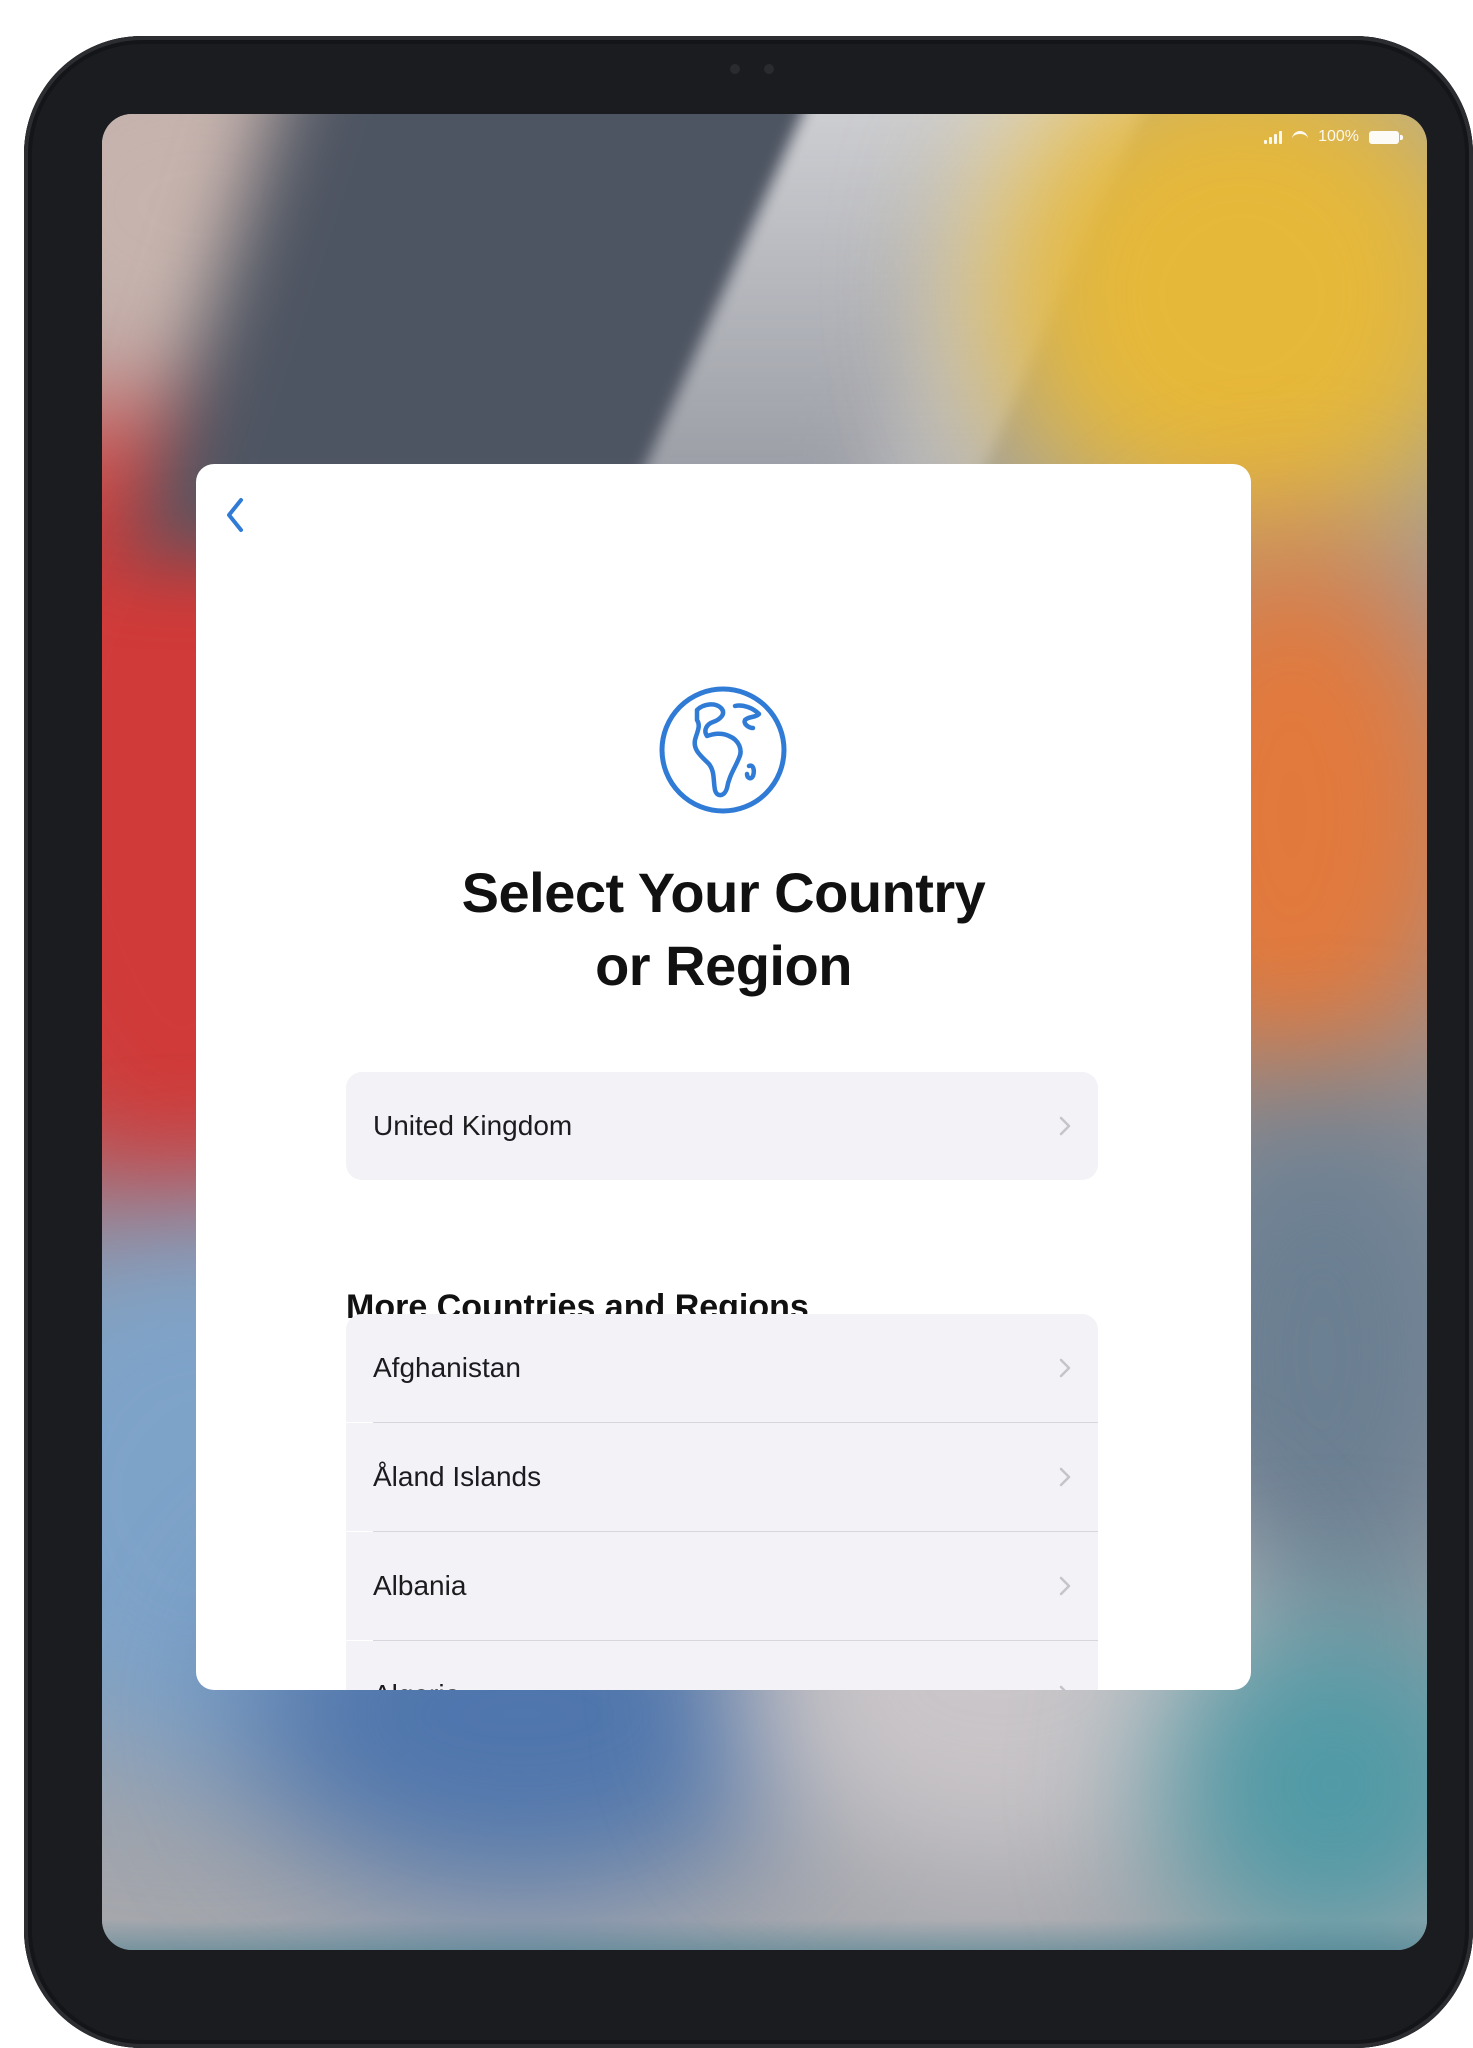 The width and height of the screenshot is (1473, 2048). Describe the element at coordinates (722, 1665) in the screenshot. I see `country-row-algeria: Algeria` at that location.